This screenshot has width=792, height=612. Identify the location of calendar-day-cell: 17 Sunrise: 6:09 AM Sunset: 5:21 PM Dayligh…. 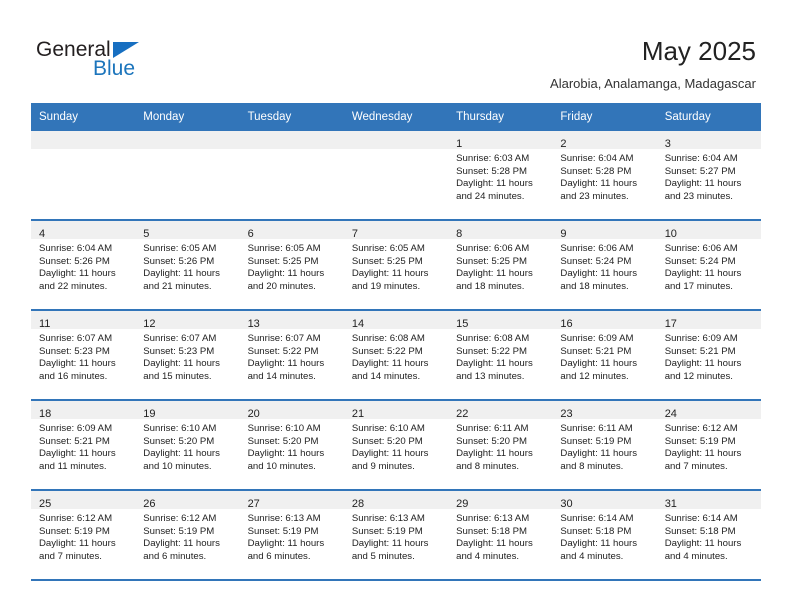
(708, 355).